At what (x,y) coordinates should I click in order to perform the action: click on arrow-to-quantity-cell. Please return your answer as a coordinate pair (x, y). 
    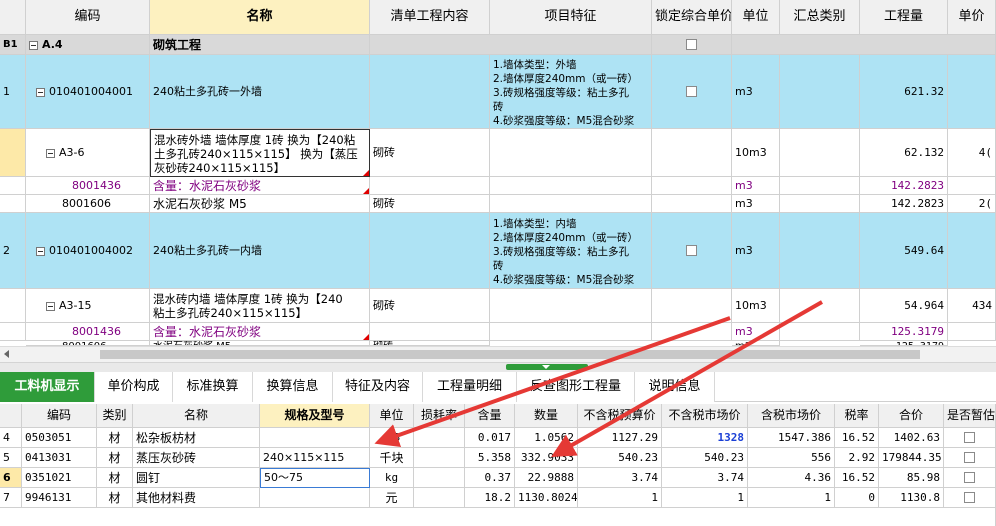
    Looking at the image, I should click on (687, 378).